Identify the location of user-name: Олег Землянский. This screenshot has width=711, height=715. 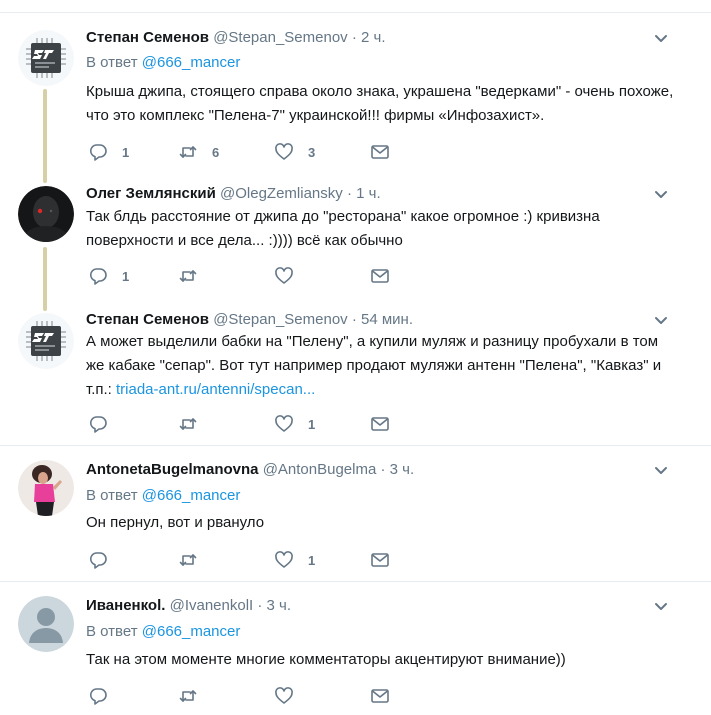
(151, 193).